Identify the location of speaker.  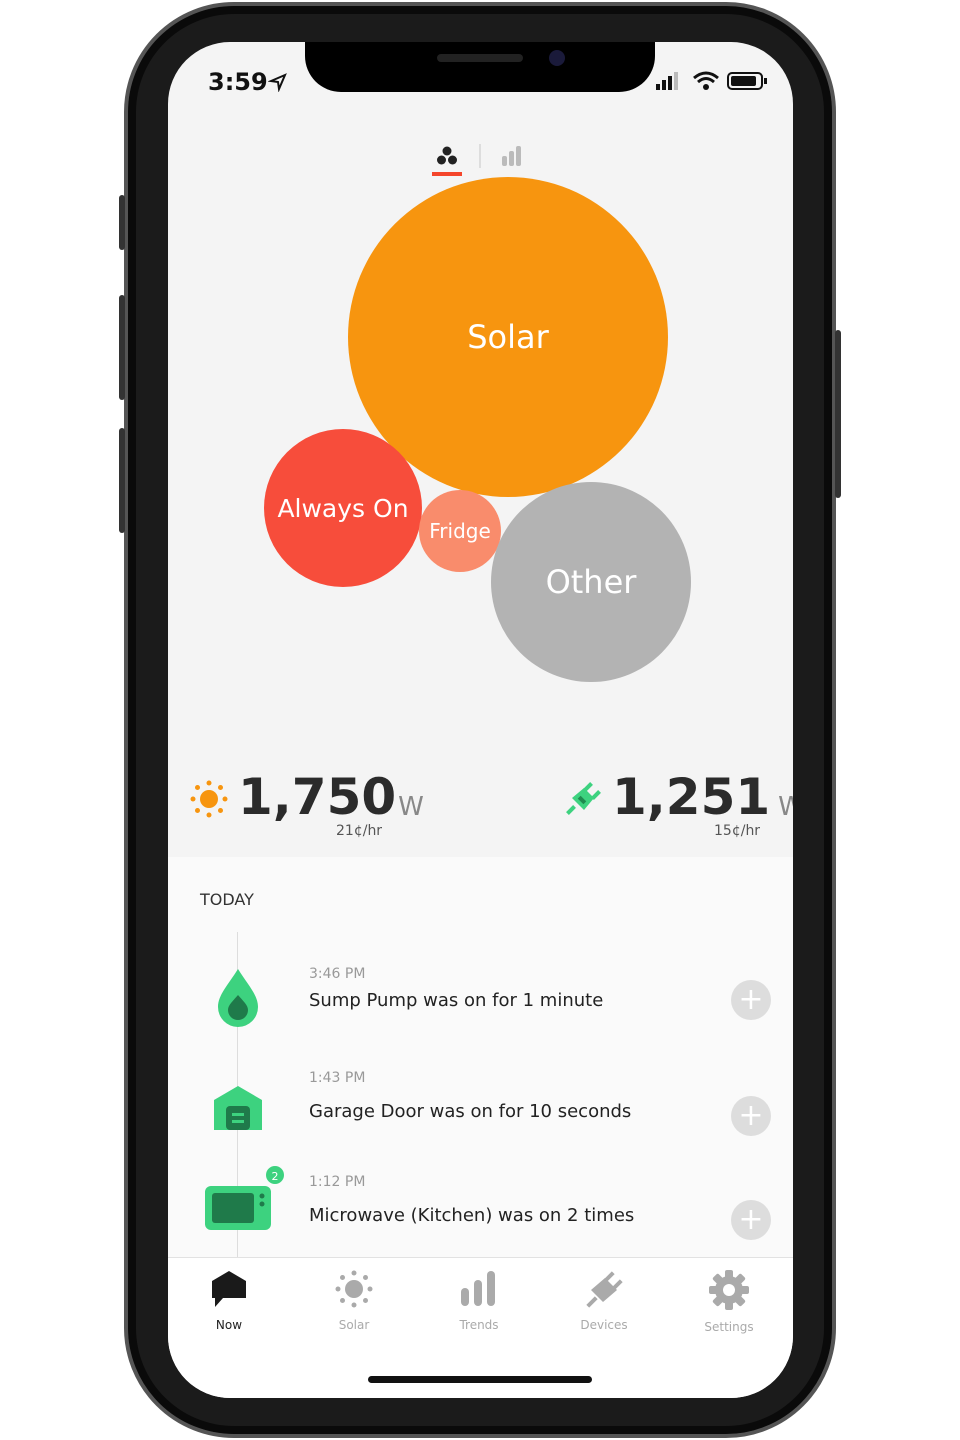
(480, 58).